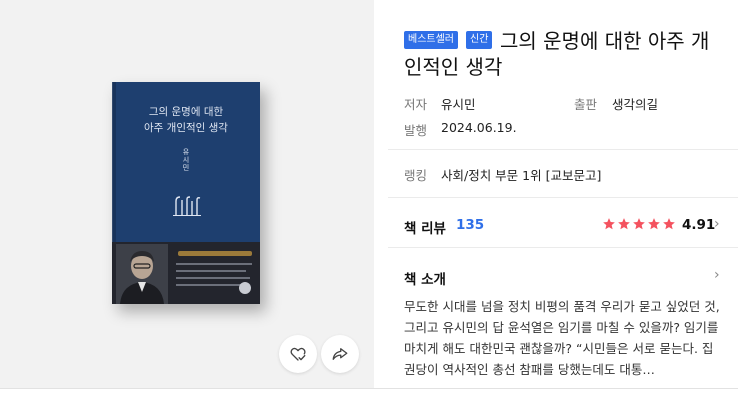 Image resolution: width=738 pixels, height=406 pixels. What do you see at coordinates (215, 253) in the screenshot?
I see `cover-band-highlight` at bounding box center [215, 253].